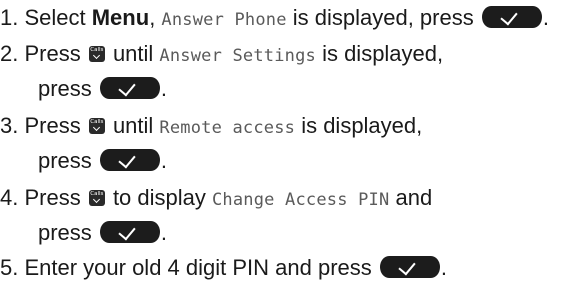 The image size is (582, 286). Describe the element at coordinates (55, 17) in the screenshot. I see `step-text: Select` at that location.